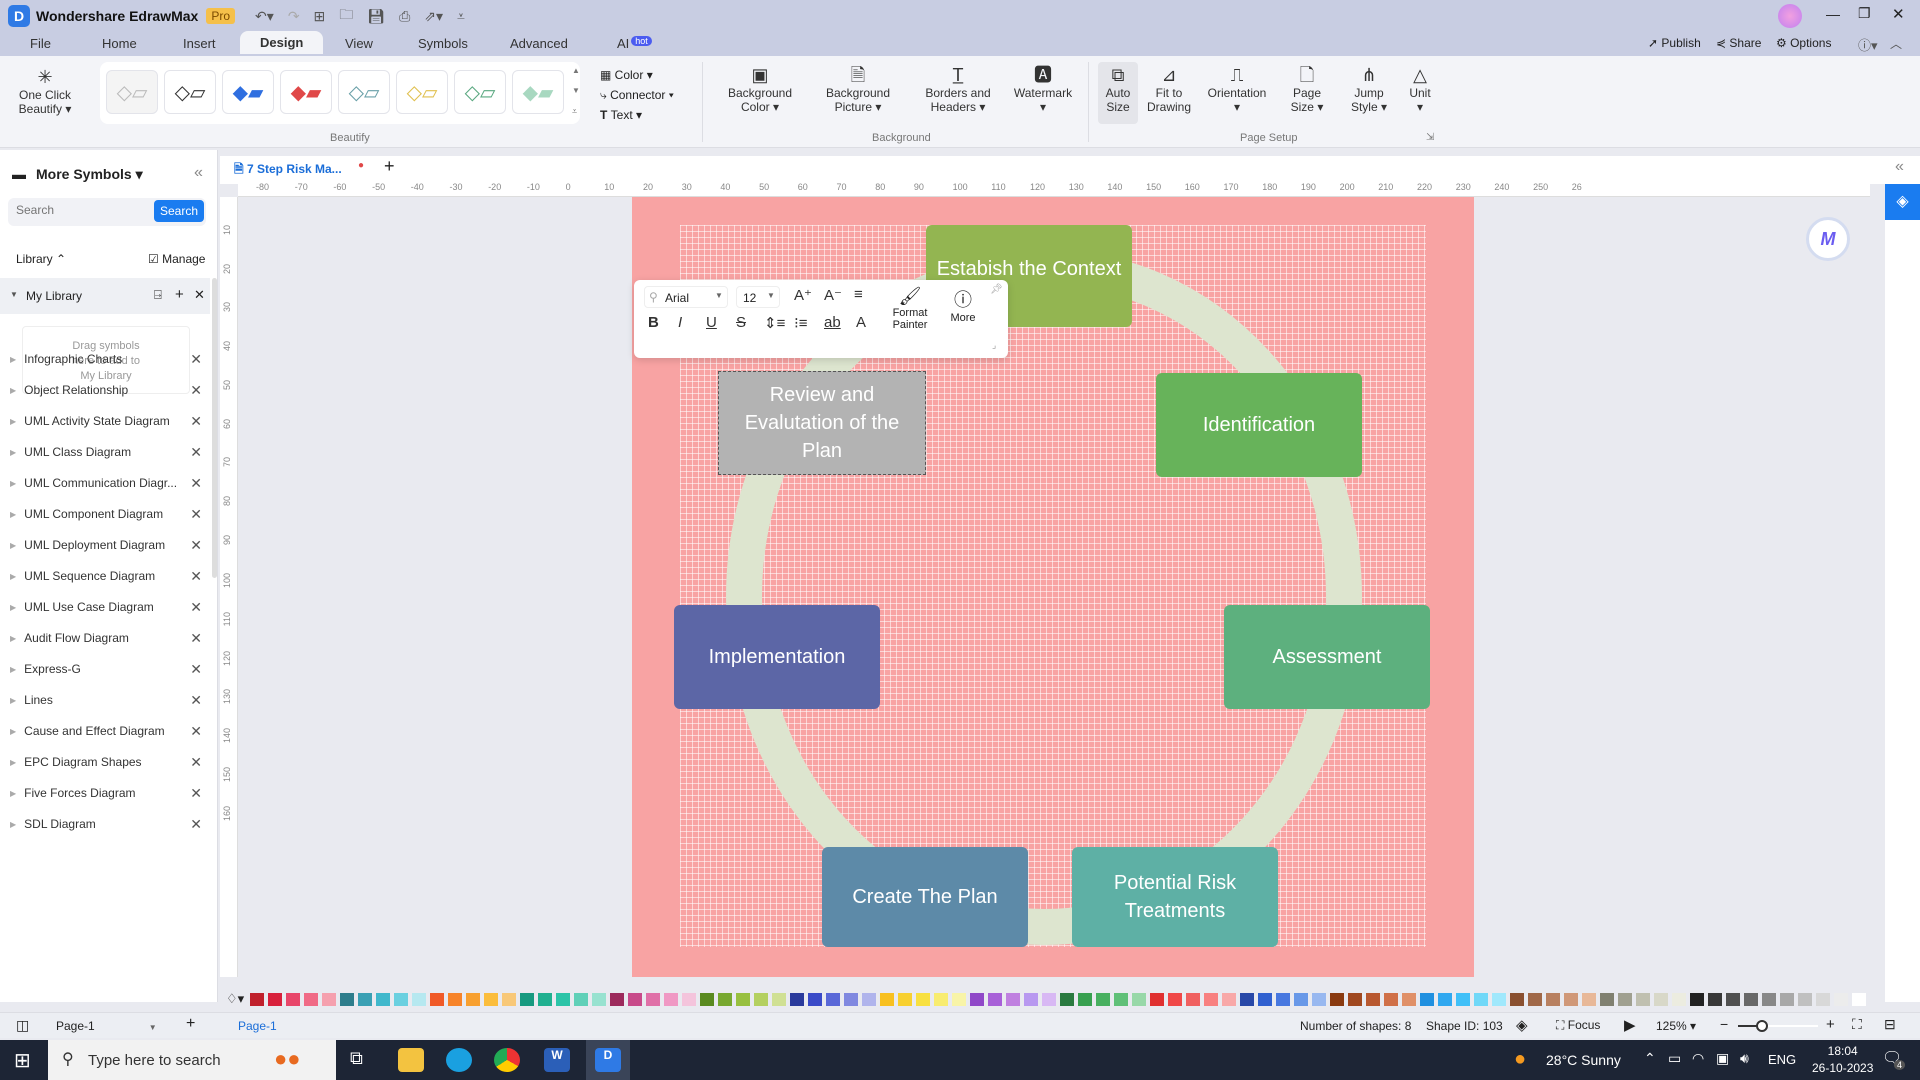 The height and width of the screenshot is (1080, 1920). What do you see at coordinates (637, 95) in the screenshot?
I see `connector-dropdown: ⤷ Connector ▾` at bounding box center [637, 95].